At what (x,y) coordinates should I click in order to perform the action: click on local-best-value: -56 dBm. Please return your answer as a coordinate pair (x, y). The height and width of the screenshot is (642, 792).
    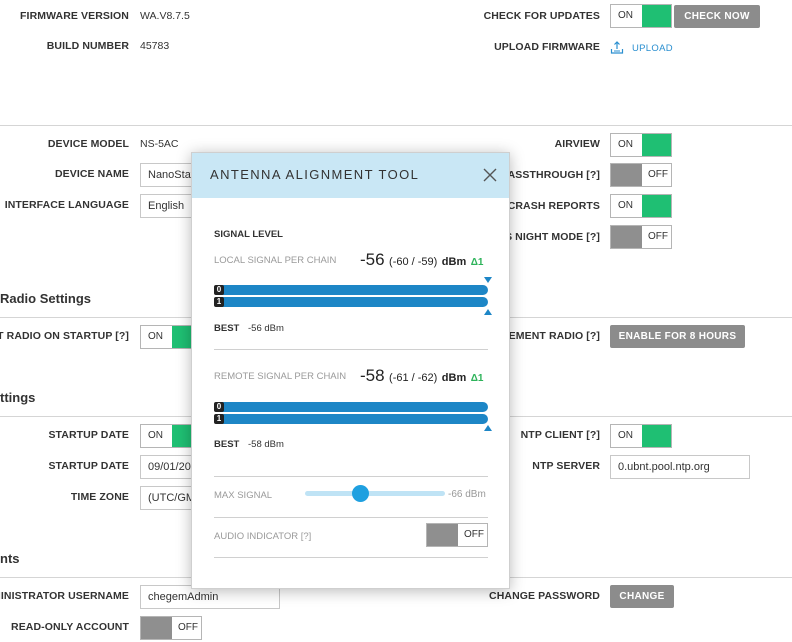
    Looking at the image, I should click on (266, 328).